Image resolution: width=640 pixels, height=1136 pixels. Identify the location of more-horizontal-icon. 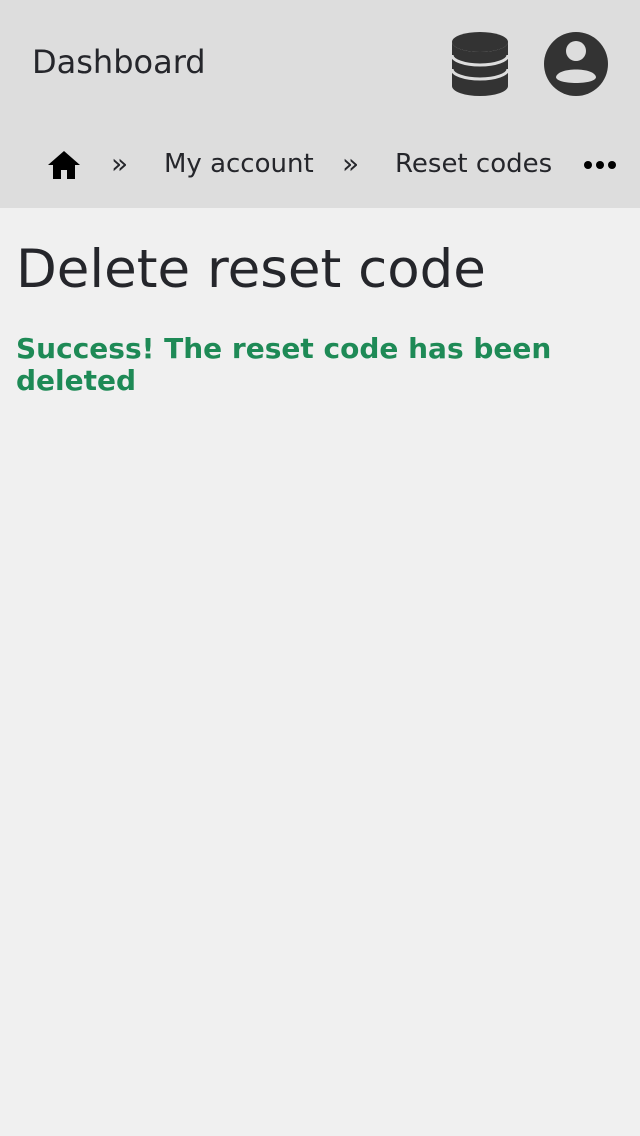
(600, 165).